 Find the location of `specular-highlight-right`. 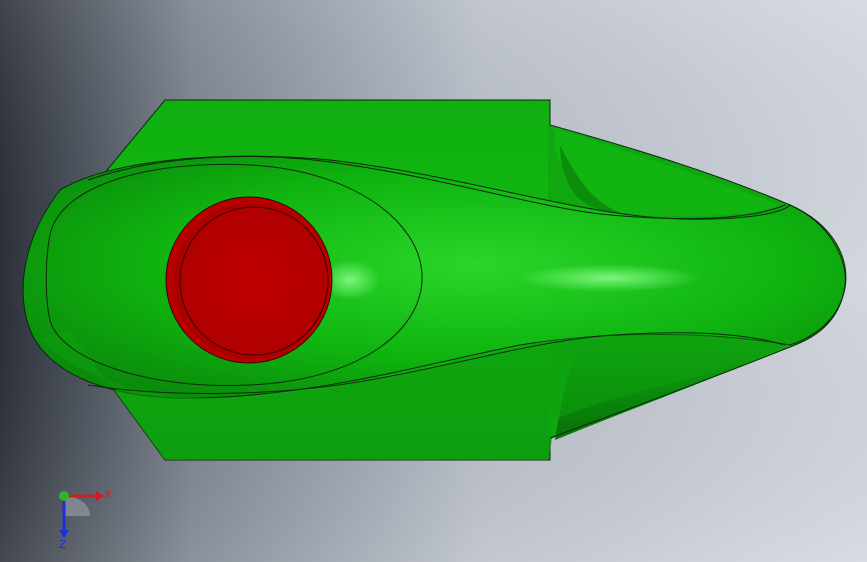

specular-highlight-right is located at coordinates (610, 278).